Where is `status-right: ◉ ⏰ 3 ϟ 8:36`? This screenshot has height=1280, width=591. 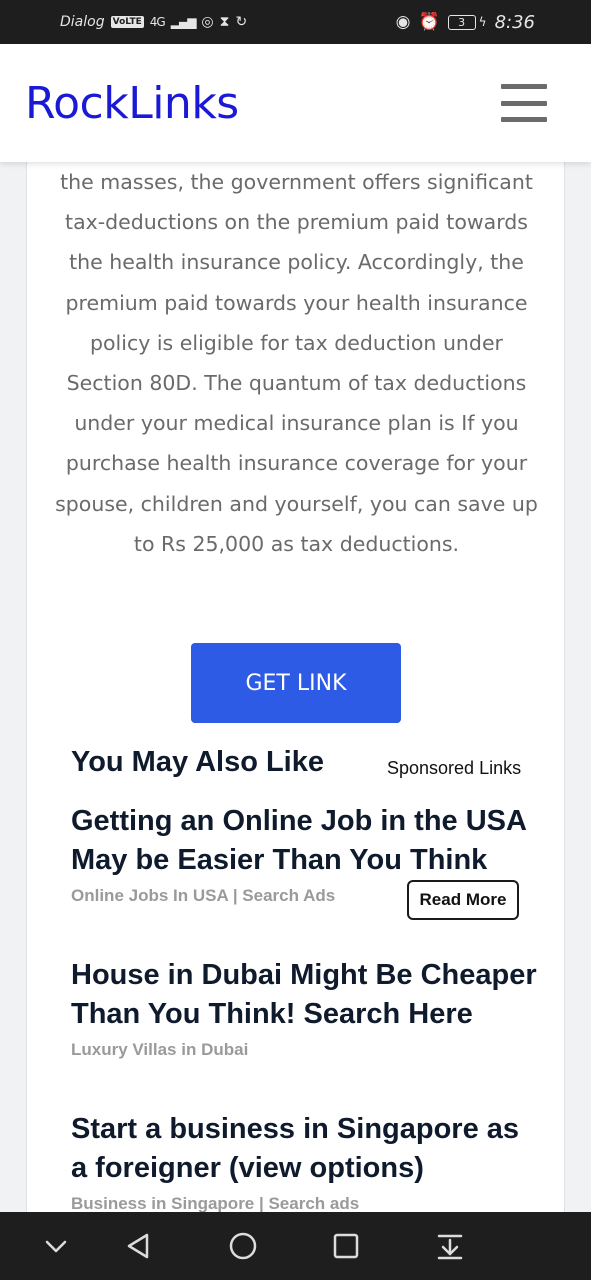
status-right: ◉ ⏰ 3 ϟ 8:36 is located at coordinates (465, 22).